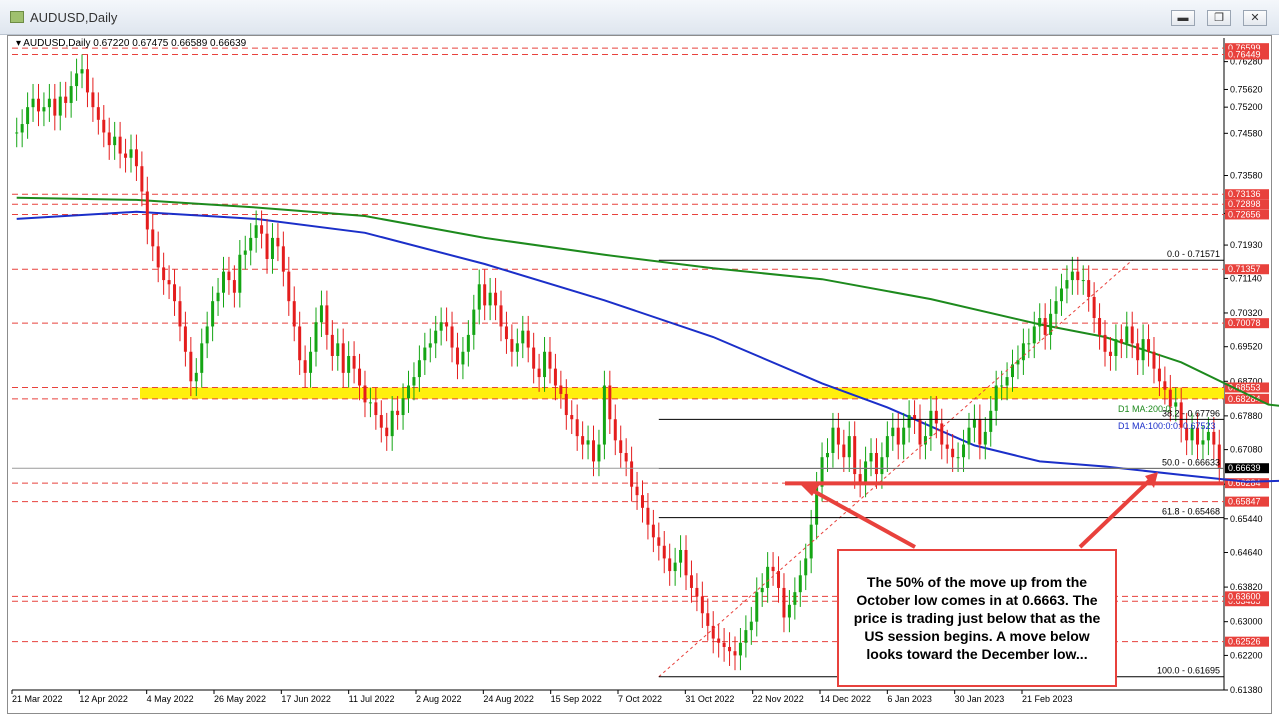  I want to click on level-label: 0.76449, so click(1244, 54).